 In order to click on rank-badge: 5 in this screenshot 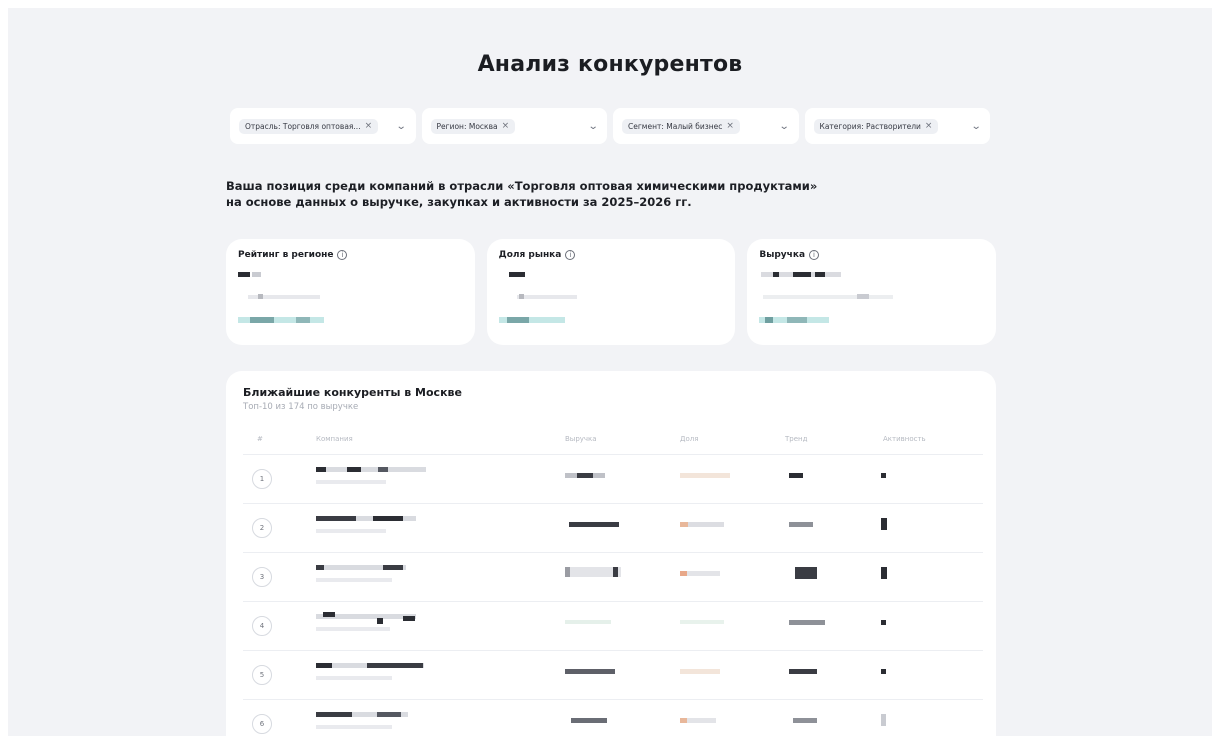, I will do `click(262, 675)`.